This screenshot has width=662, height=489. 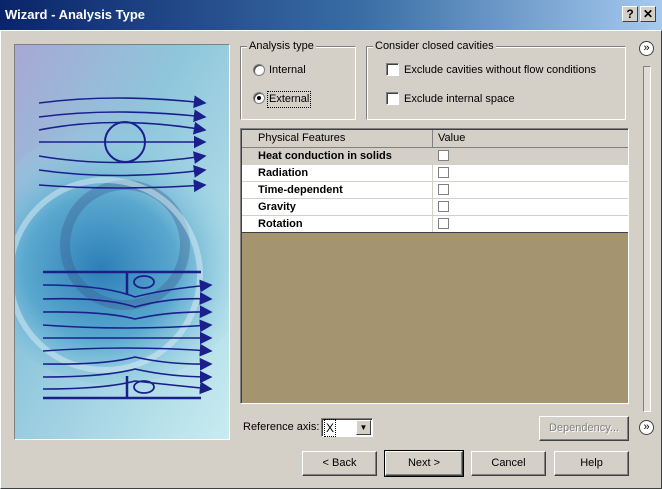 I want to click on chevron-down-icon: ▼, so click(x=363, y=427).